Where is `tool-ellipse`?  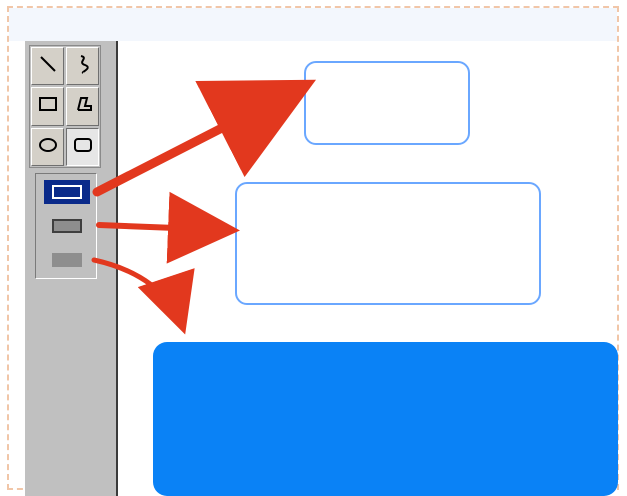 tool-ellipse is located at coordinates (47, 146).